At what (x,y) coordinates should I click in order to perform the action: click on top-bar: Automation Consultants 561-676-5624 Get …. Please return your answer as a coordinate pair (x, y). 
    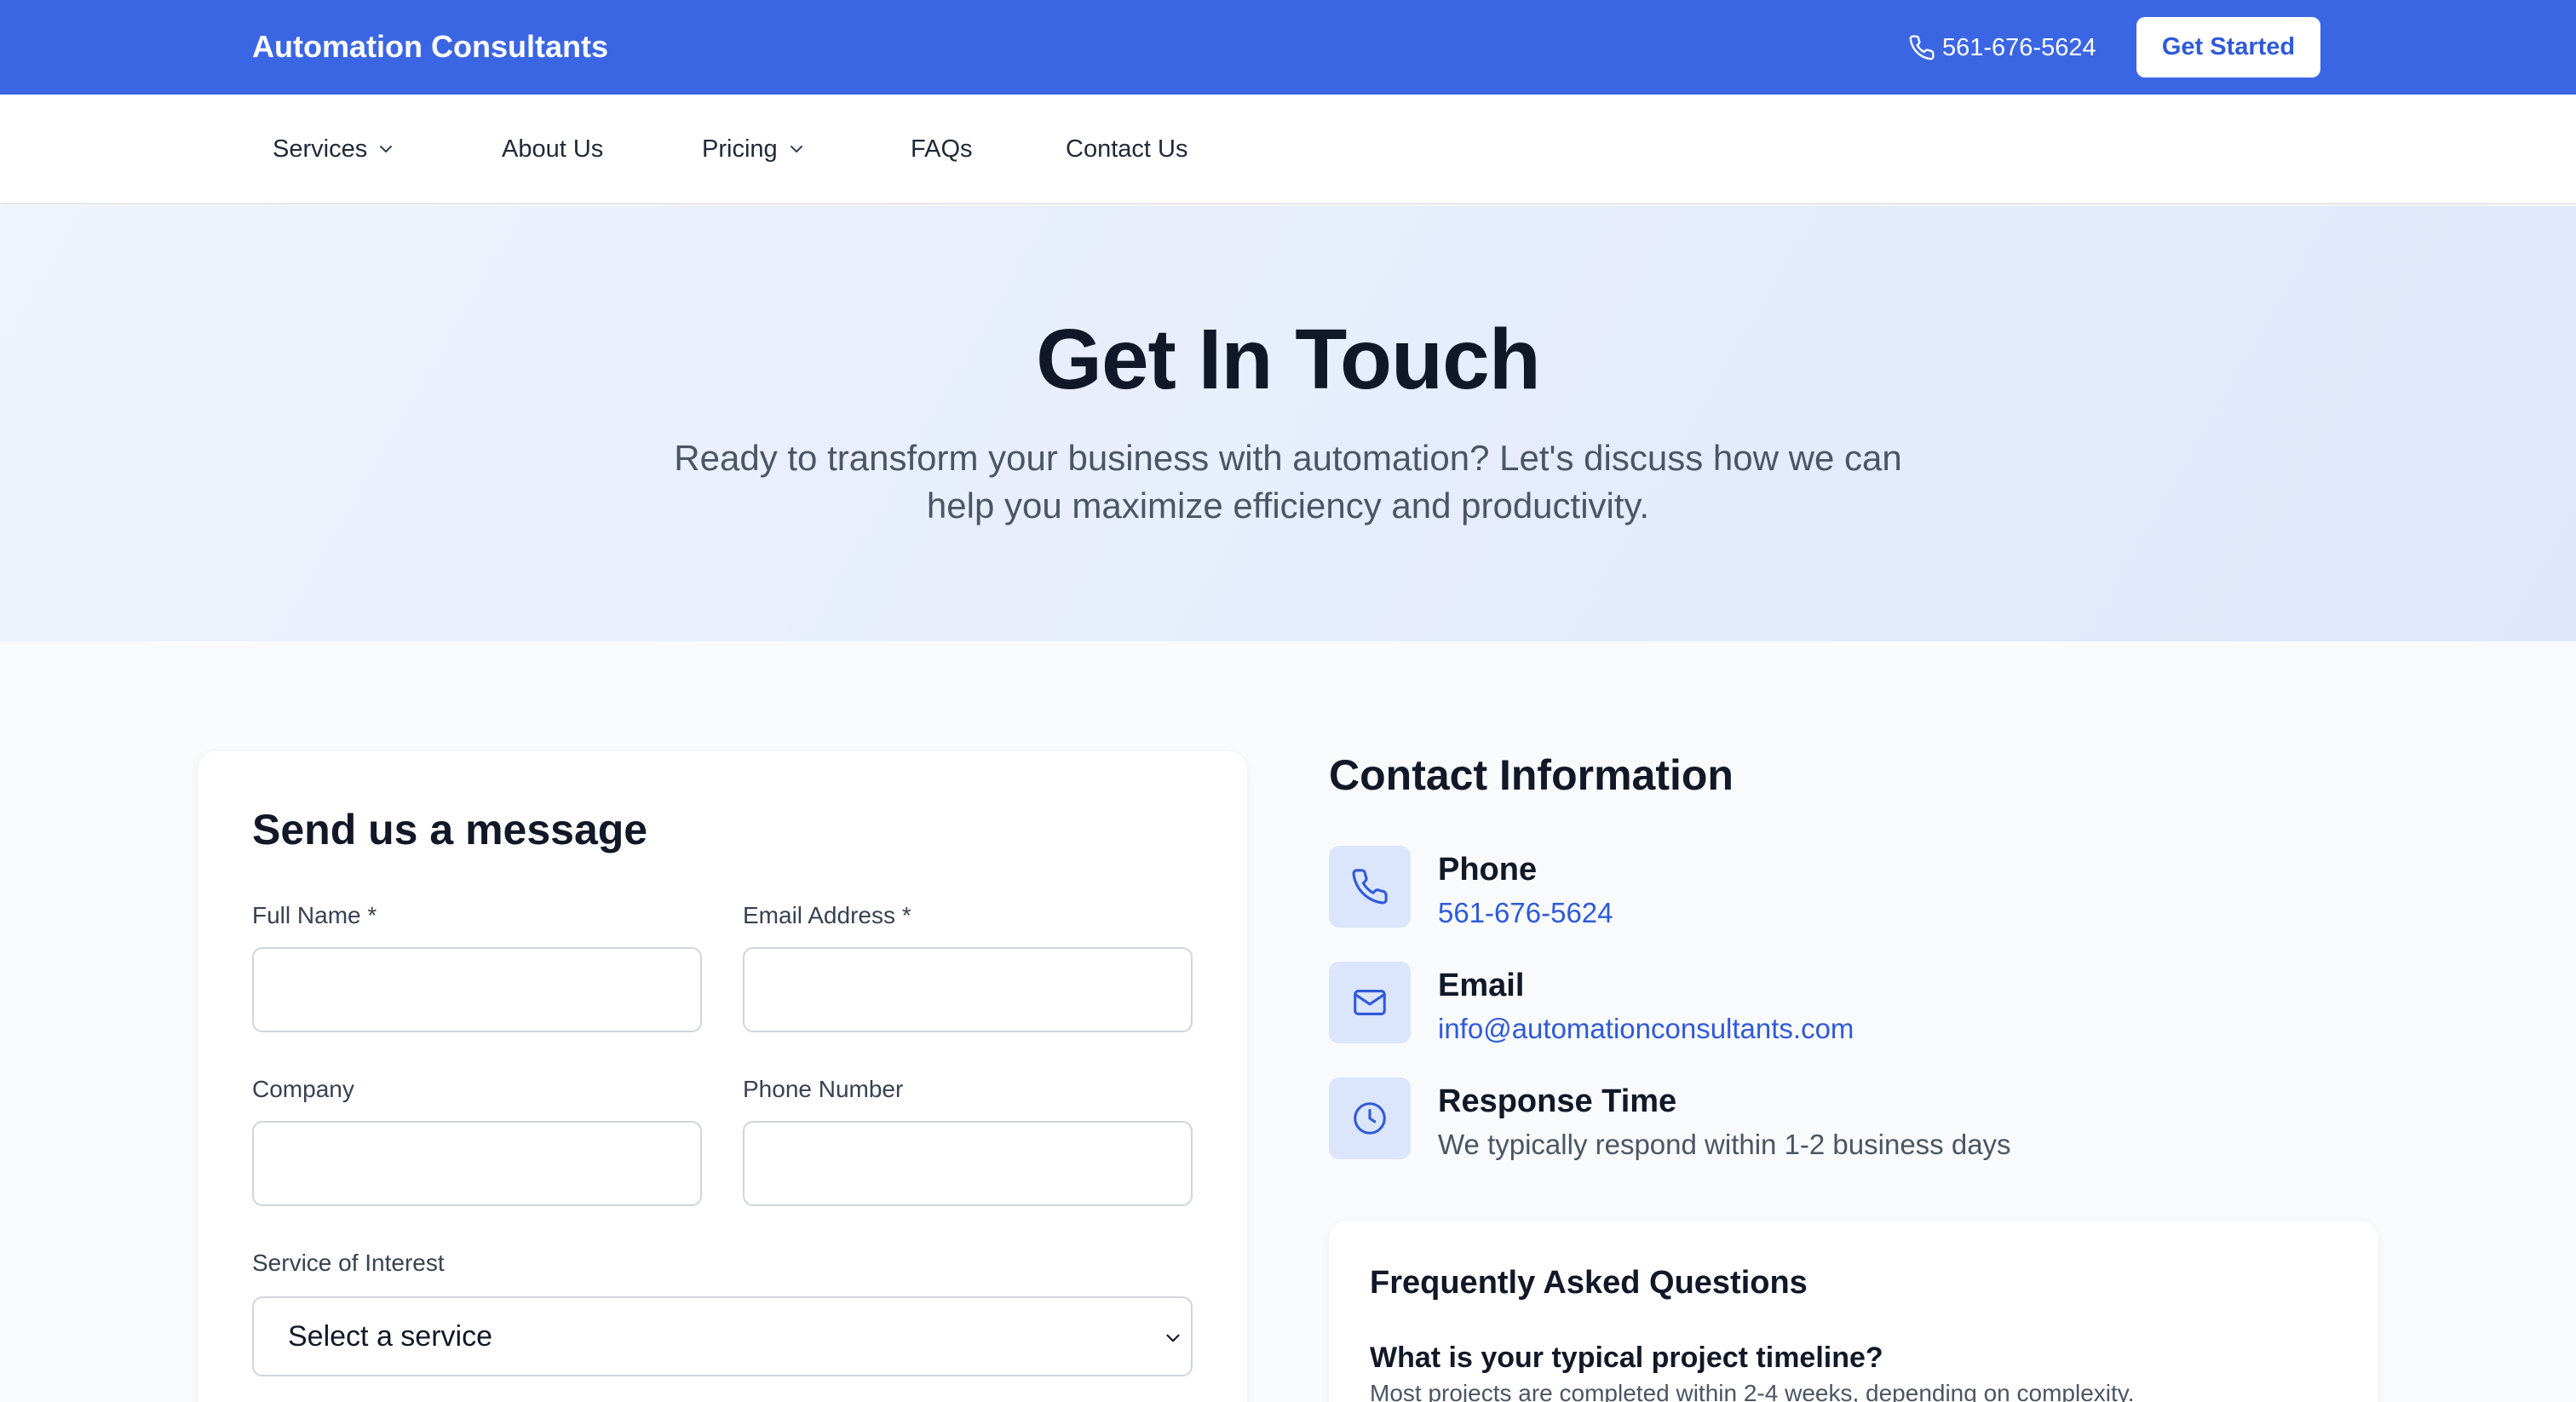
    Looking at the image, I should click on (1288, 47).